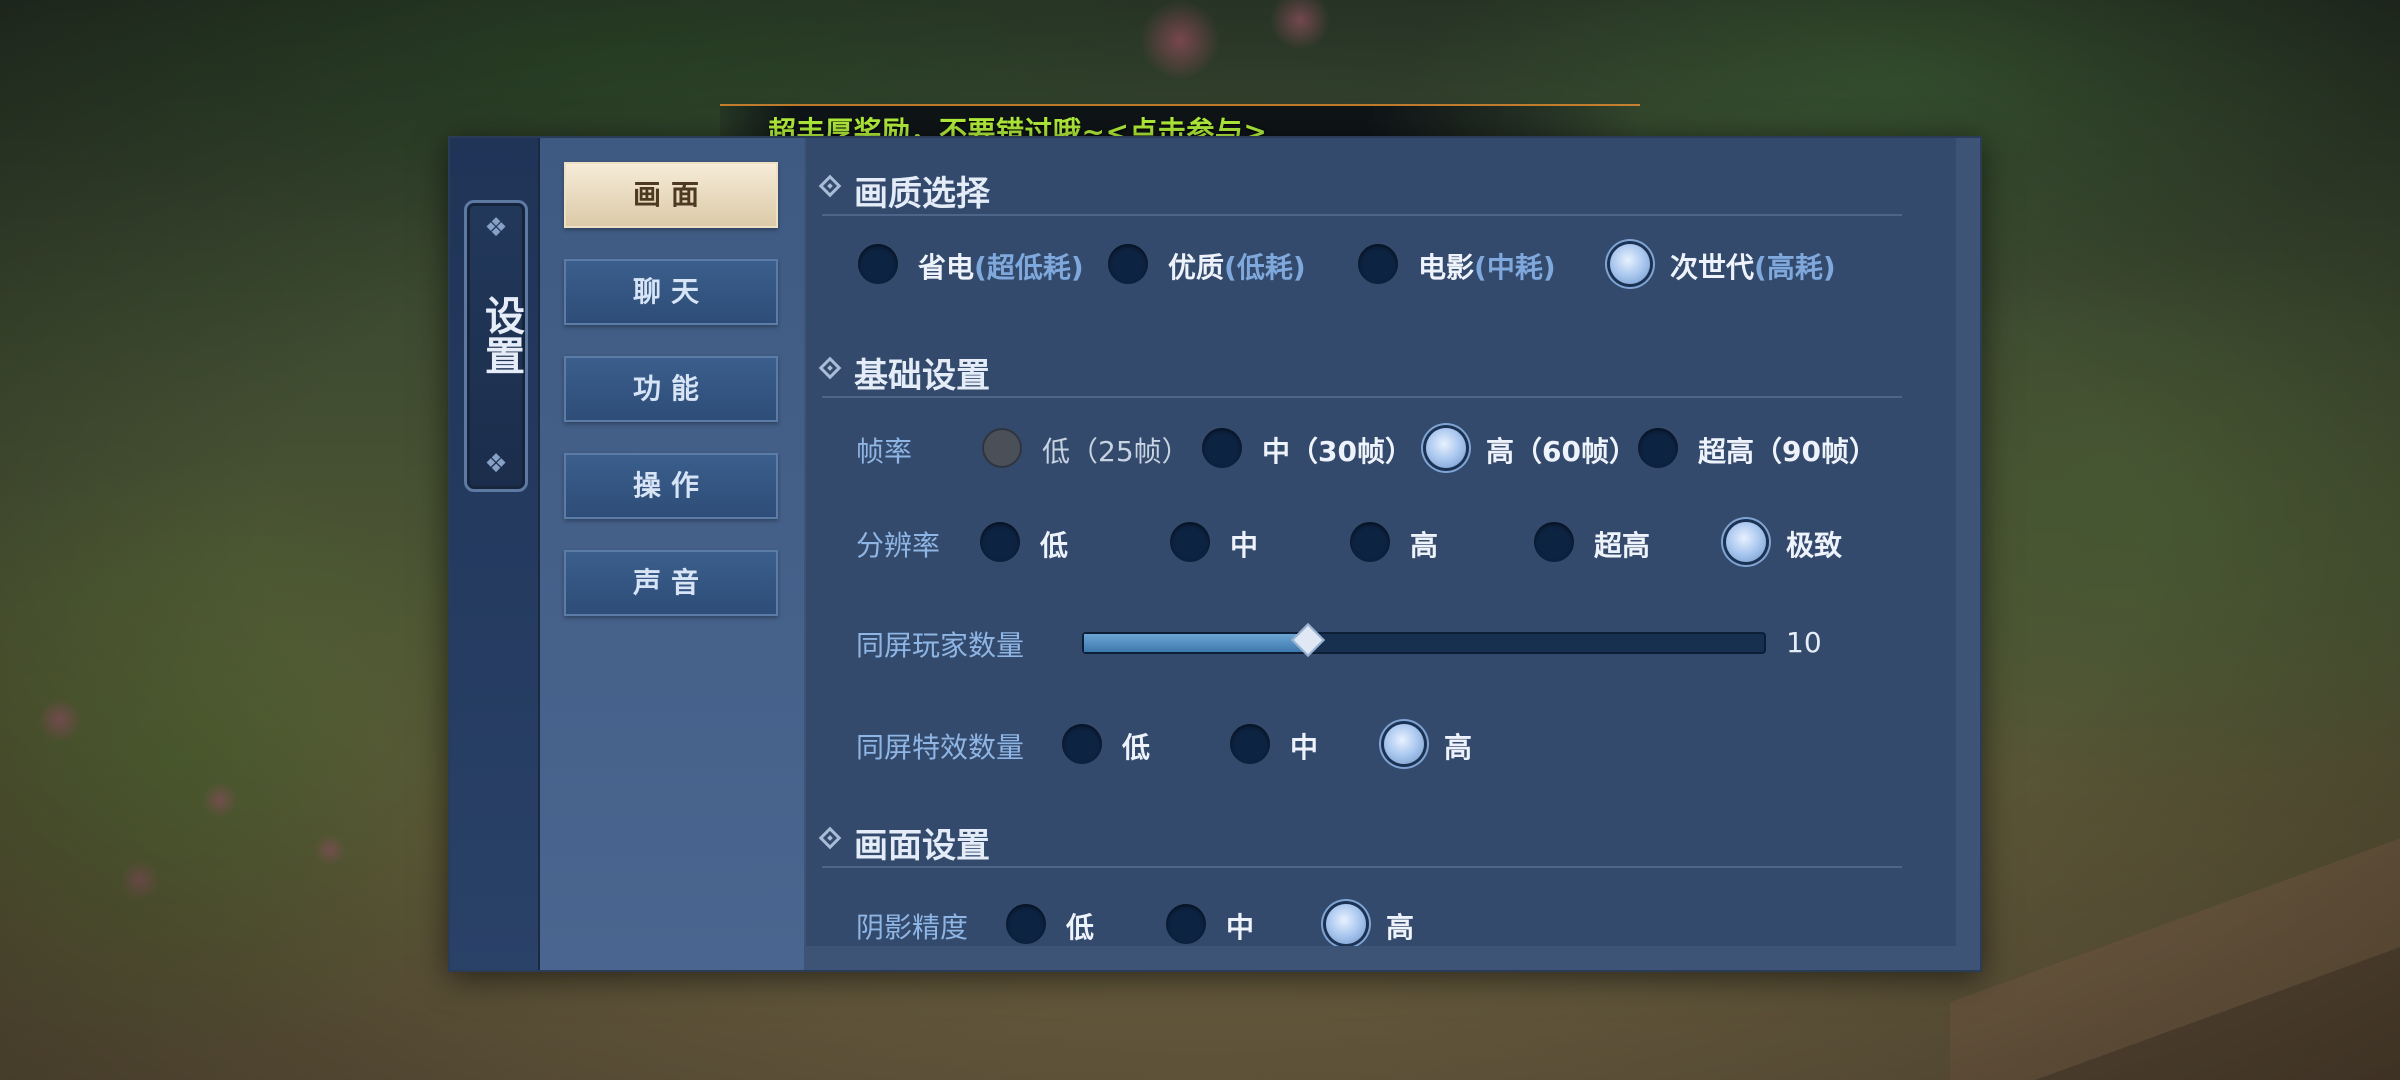 The height and width of the screenshot is (1080, 2400). What do you see at coordinates (1360, 842) in the screenshot?
I see `section-header-display: 画面设置` at bounding box center [1360, 842].